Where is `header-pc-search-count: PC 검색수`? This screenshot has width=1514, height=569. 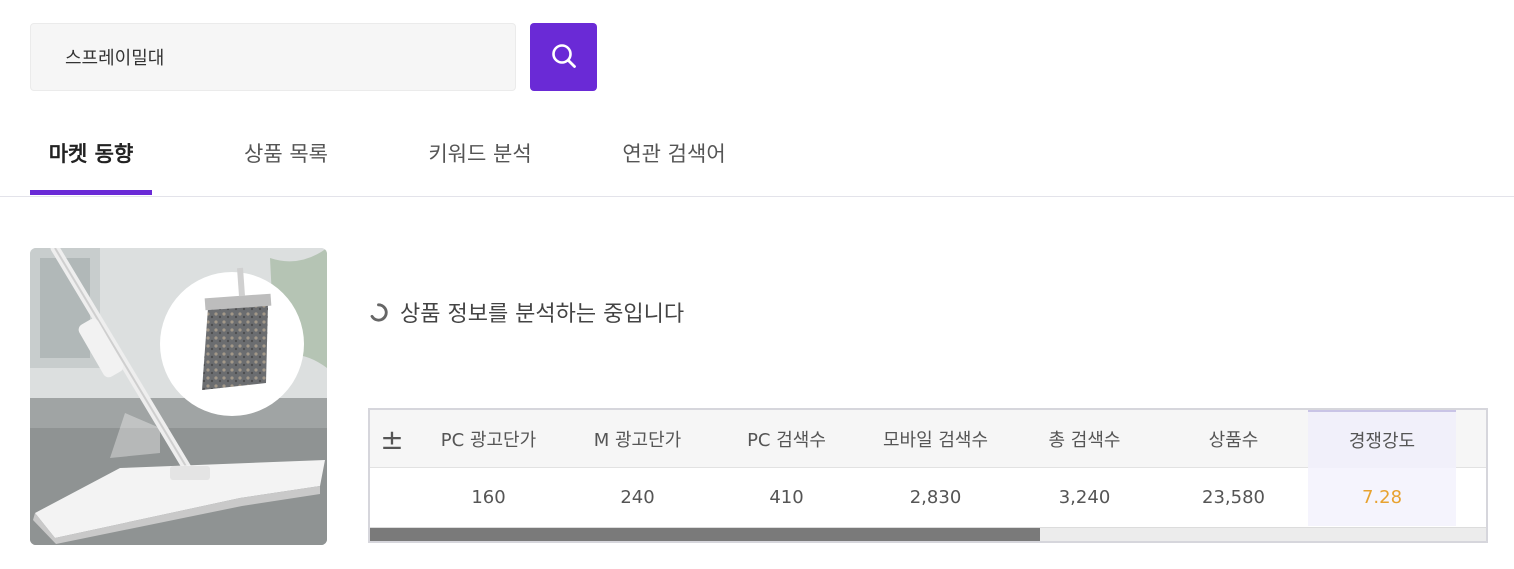
header-pc-search-count: PC 검색수 is located at coordinates (786, 440).